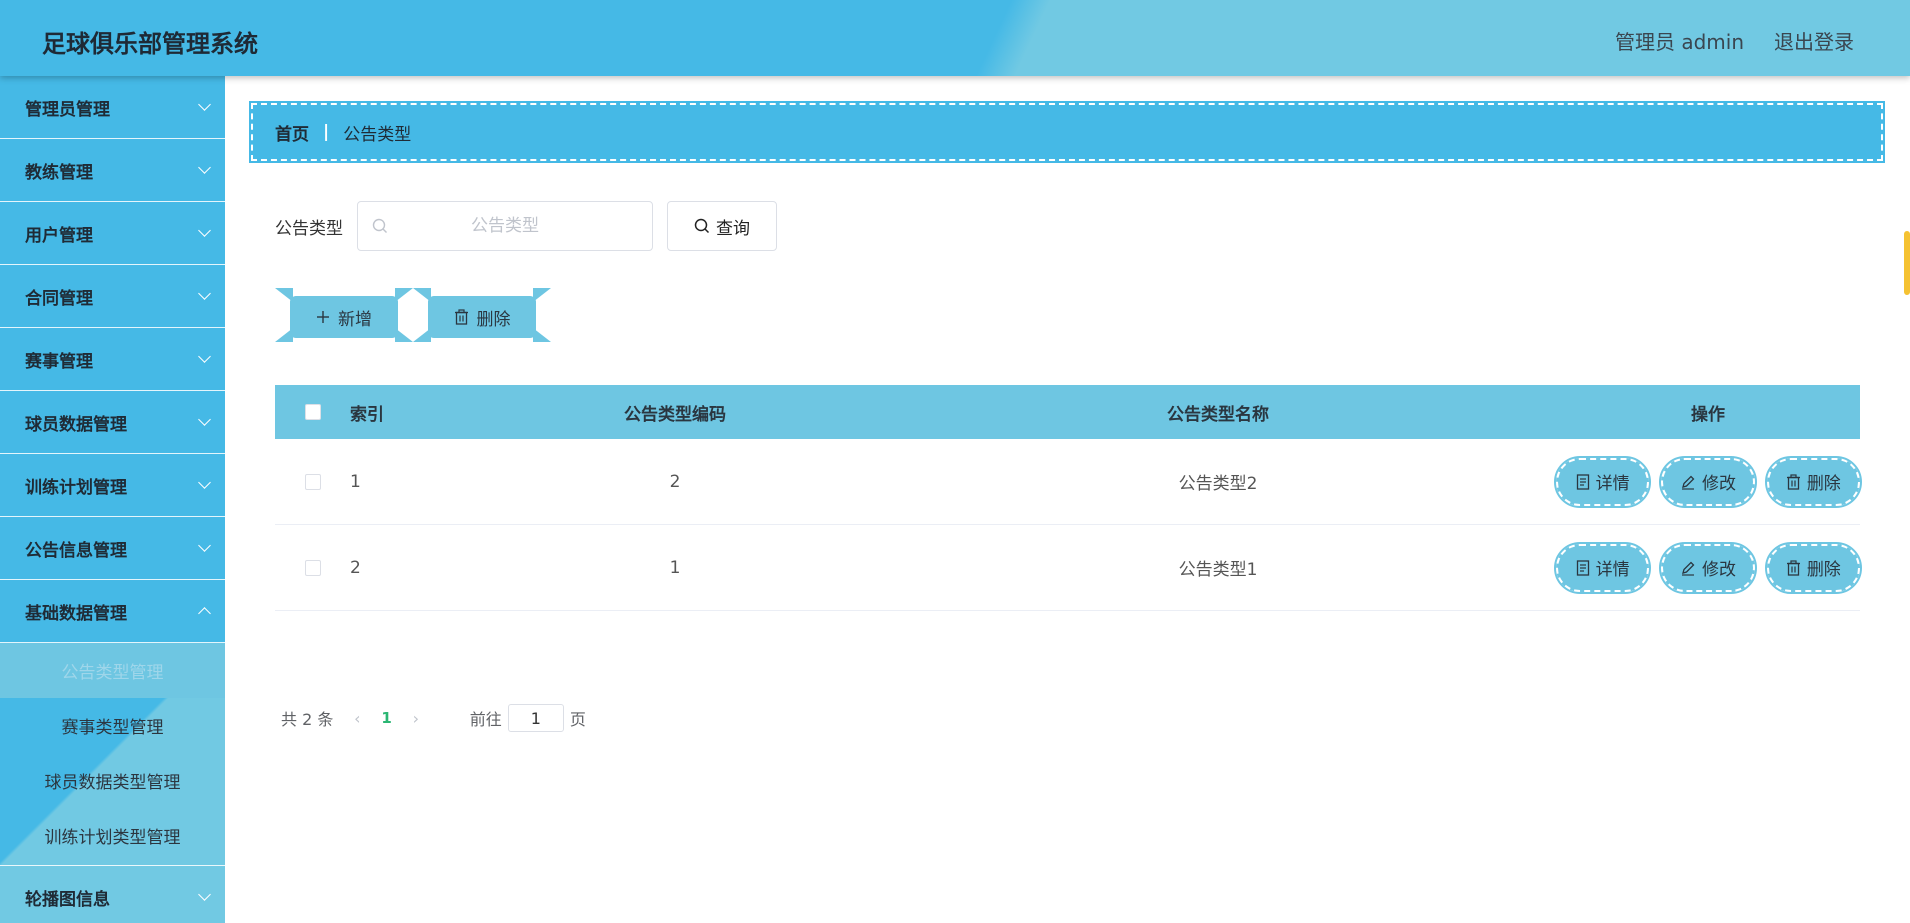 The height and width of the screenshot is (923, 1910). What do you see at coordinates (1679, 42) in the screenshot?
I see `admin-user-label: 管理员 admin` at bounding box center [1679, 42].